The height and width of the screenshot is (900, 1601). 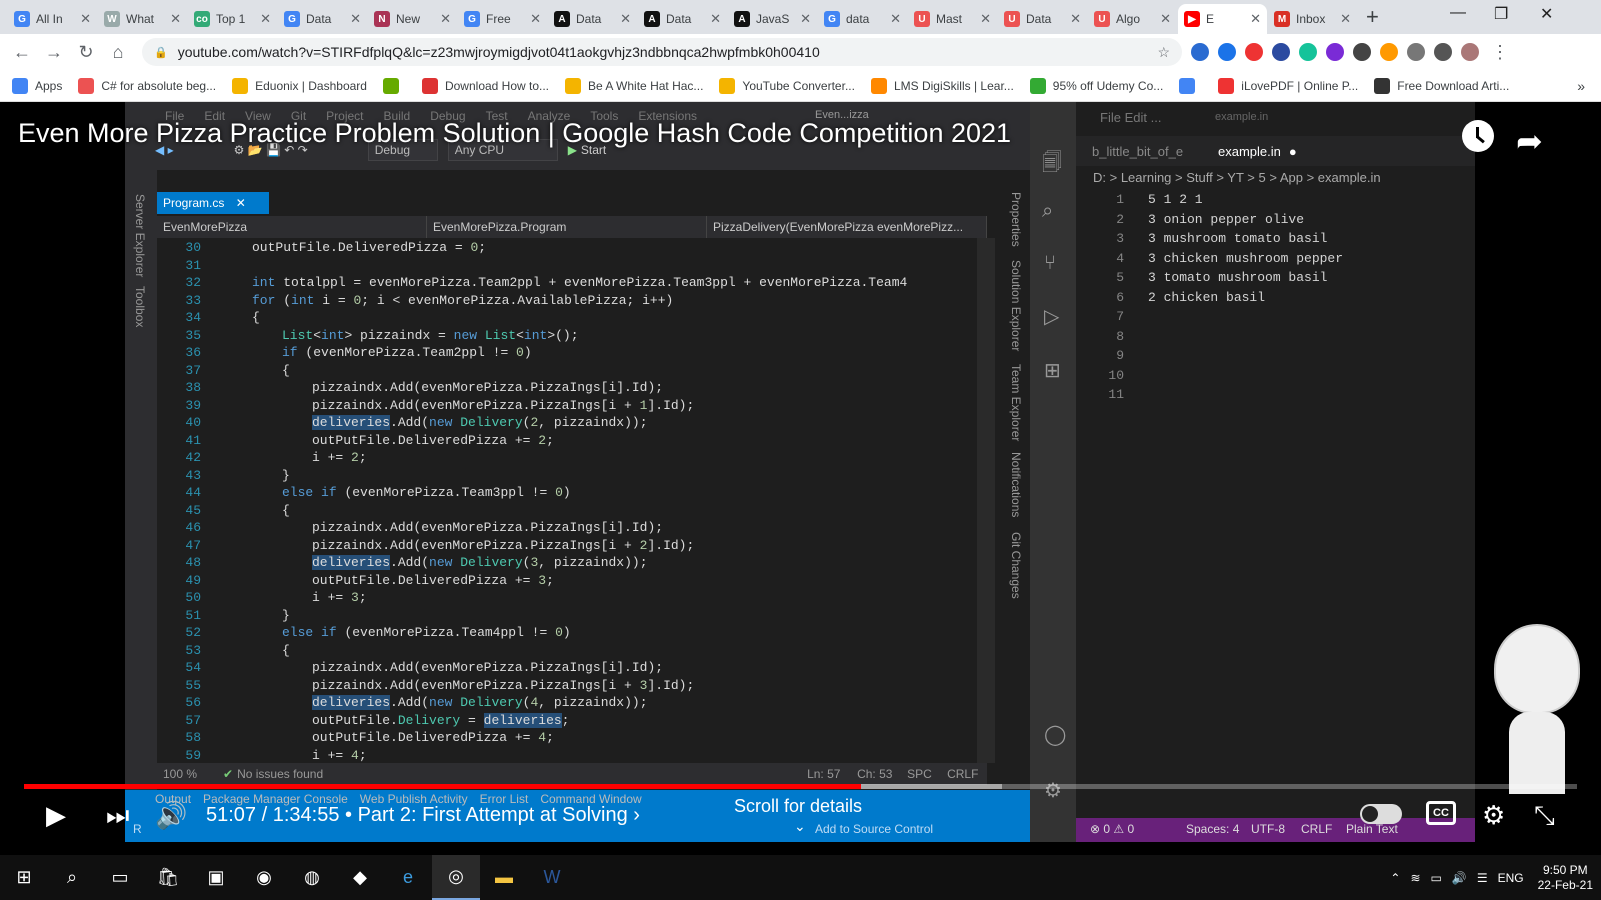 What do you see at coordinates (1458, 13) in the screenshot?
I see `minimize-icon: —` at bounding box center [1458, 13].